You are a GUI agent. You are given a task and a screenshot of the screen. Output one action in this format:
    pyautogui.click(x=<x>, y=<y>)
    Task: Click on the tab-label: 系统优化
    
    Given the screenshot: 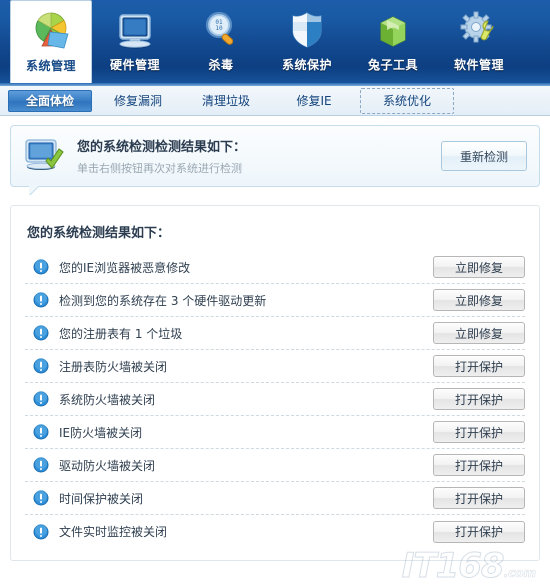 What is the action you would take?
    pyautogui.click(x=407, y=101)
    